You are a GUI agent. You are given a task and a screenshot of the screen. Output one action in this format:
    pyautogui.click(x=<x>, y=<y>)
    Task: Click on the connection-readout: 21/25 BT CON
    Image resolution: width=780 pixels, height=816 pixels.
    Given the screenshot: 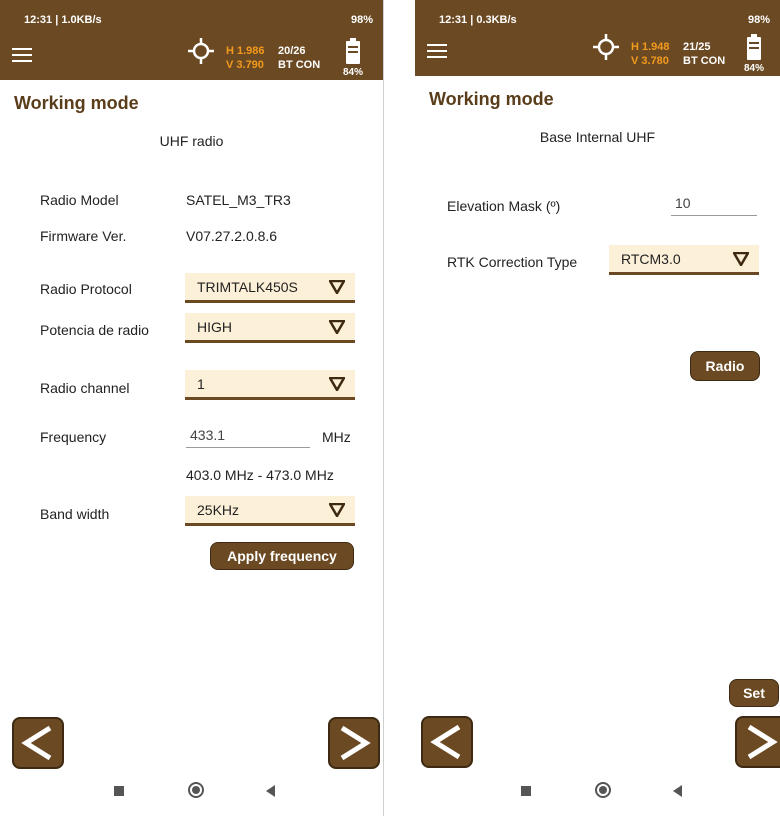 What is the action you would take?
    pyautogui.click(x=704, y=54)
    